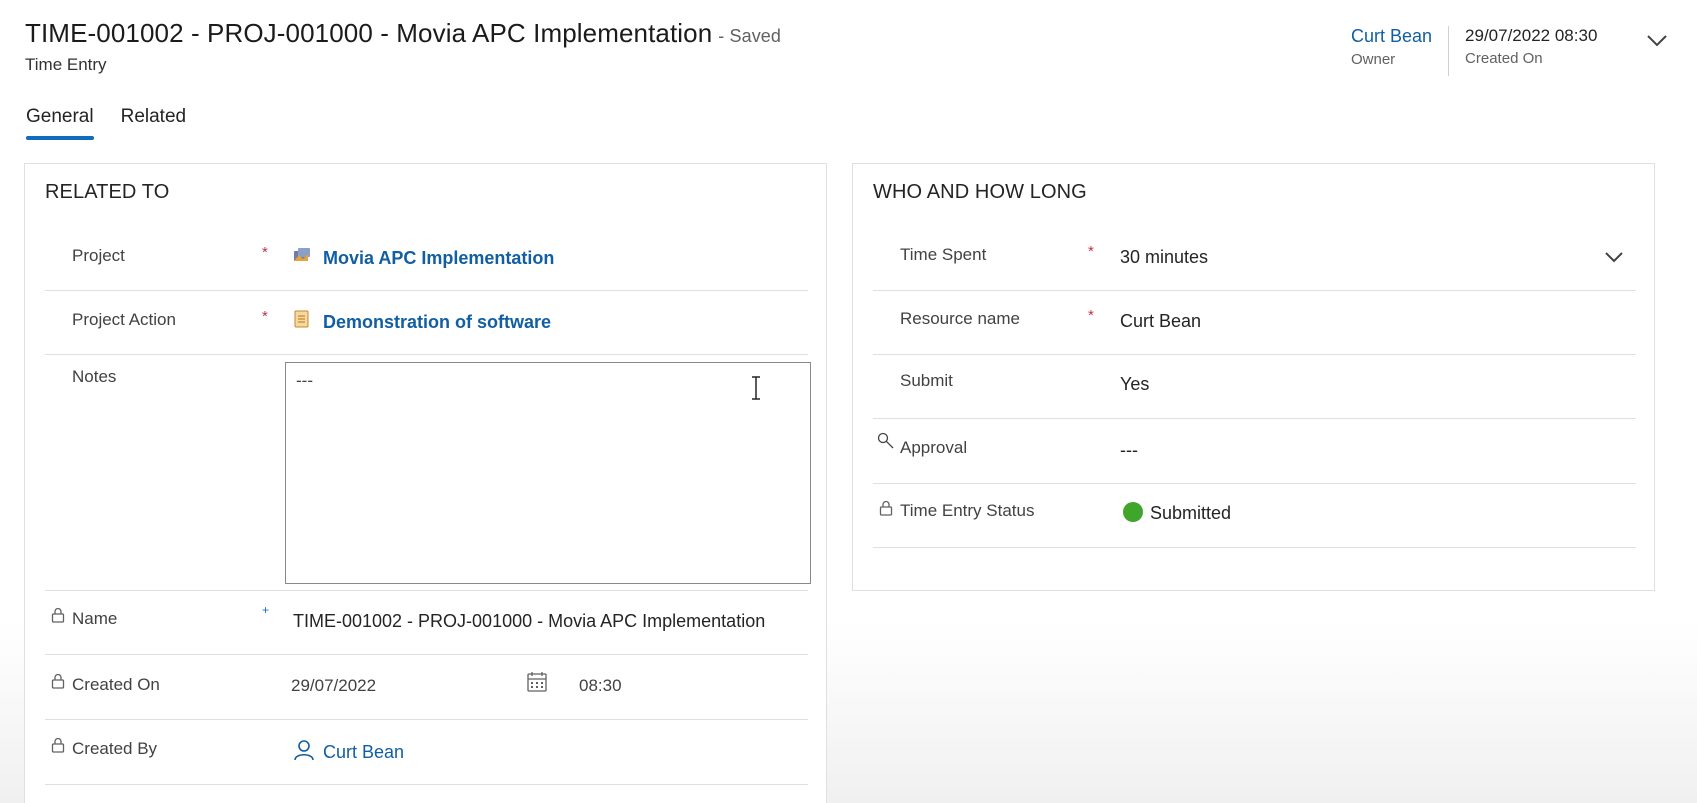  What do you see at coordinates (1254, 323) in the screenshot?
I see `resource-name-row: Resource name * Curt Bean` at bounding box center [1254, 323].